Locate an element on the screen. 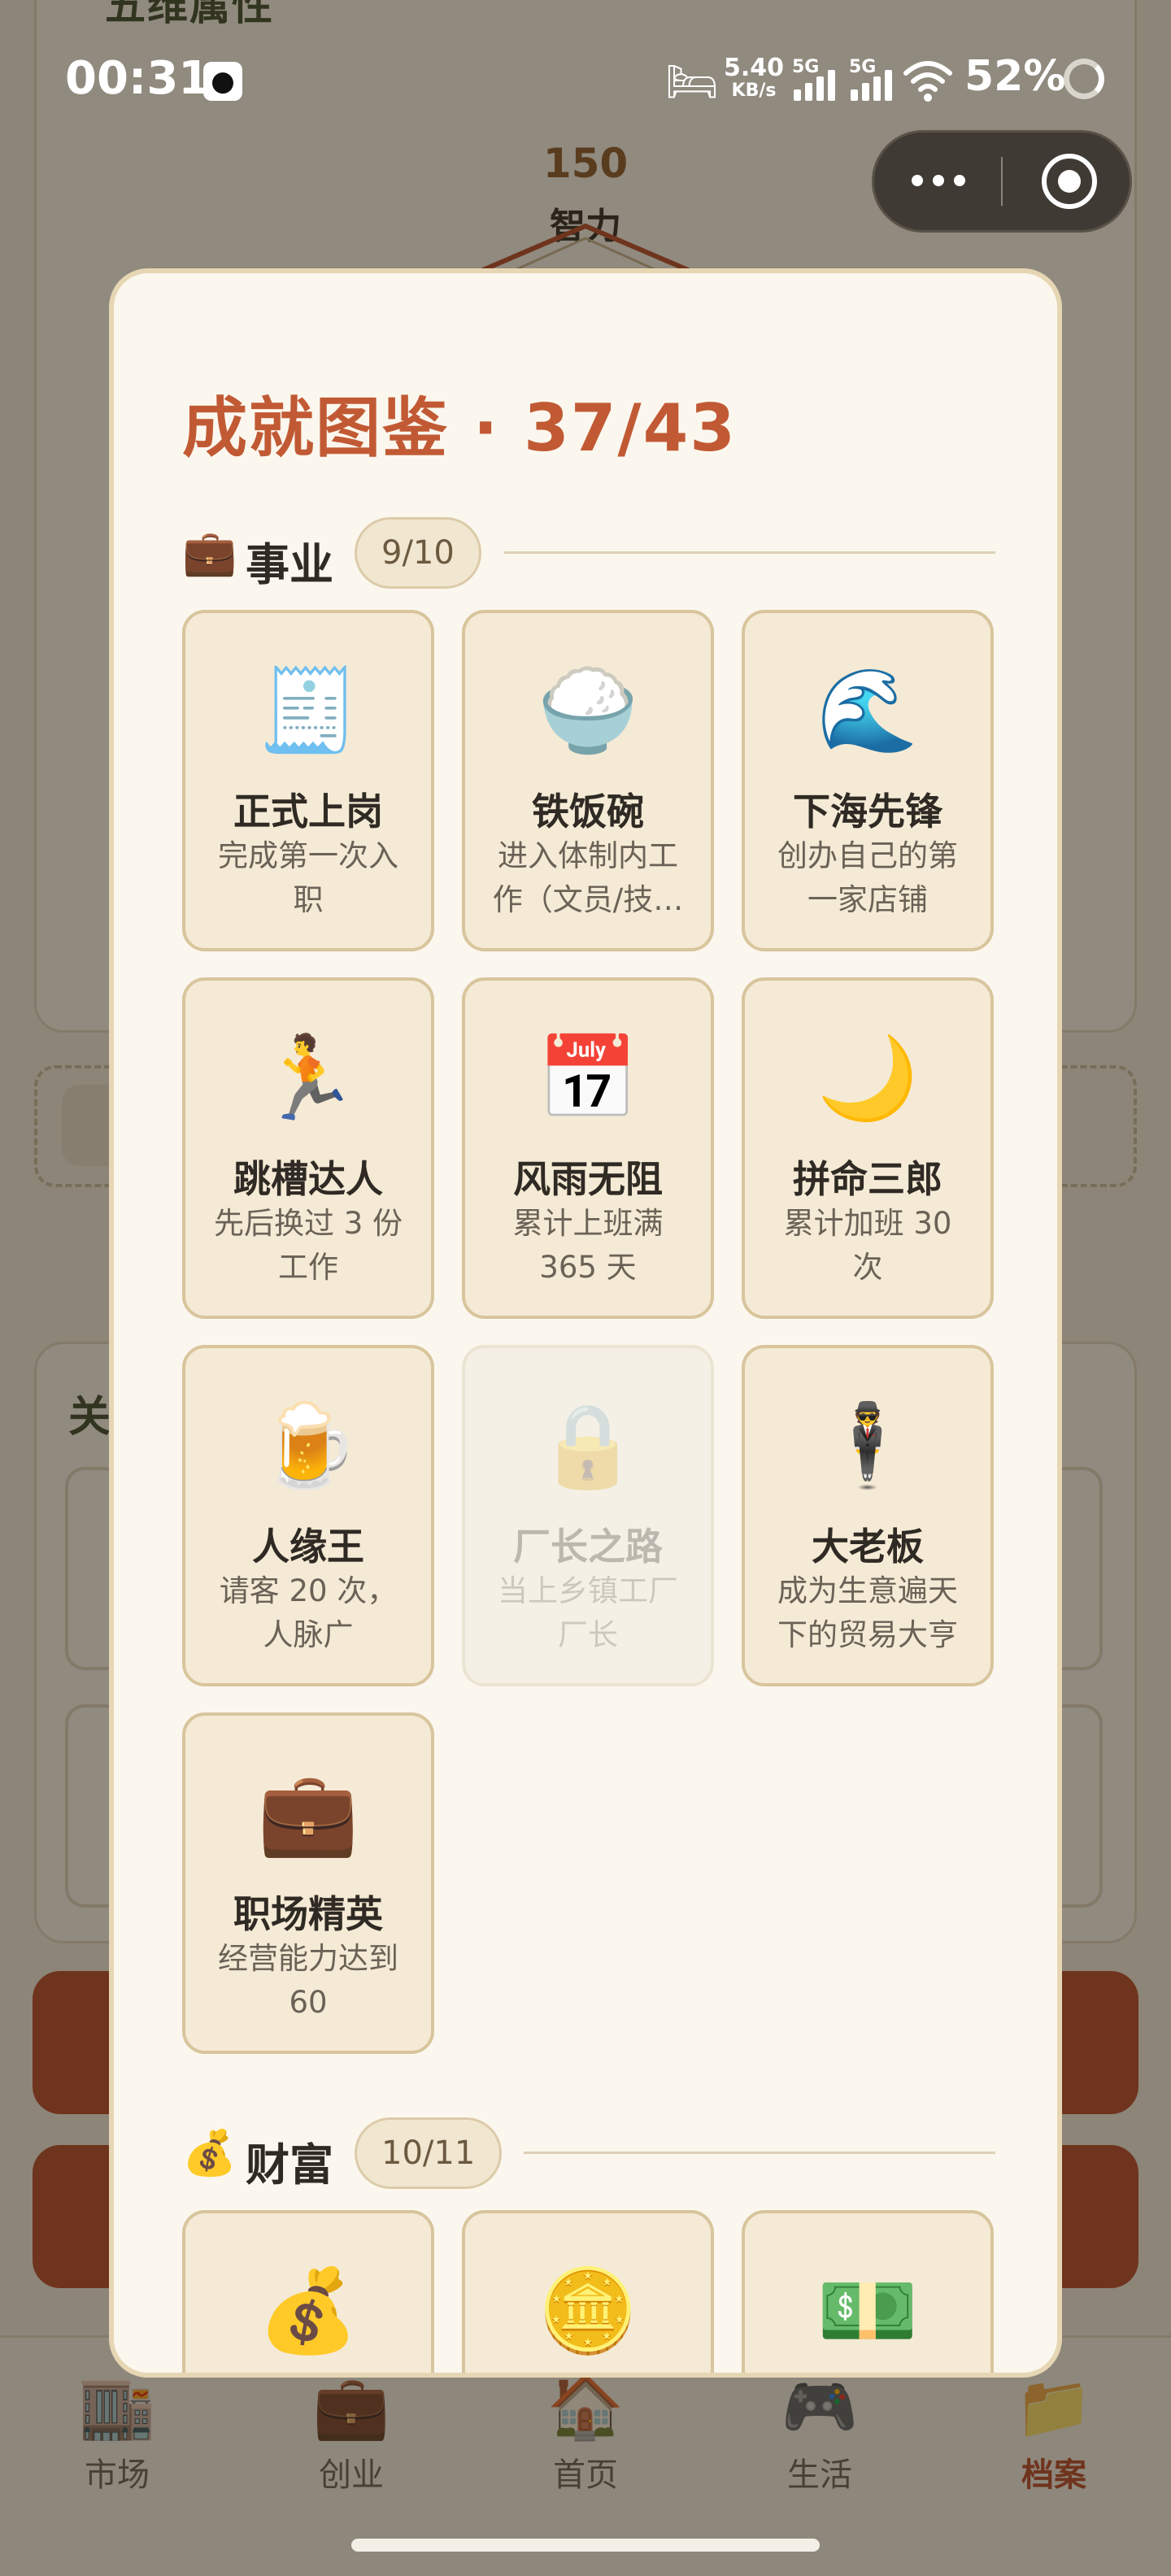 This screenshot has height=2576, width=1171. section-label: 财富 is located at coordinates (290, 2165).